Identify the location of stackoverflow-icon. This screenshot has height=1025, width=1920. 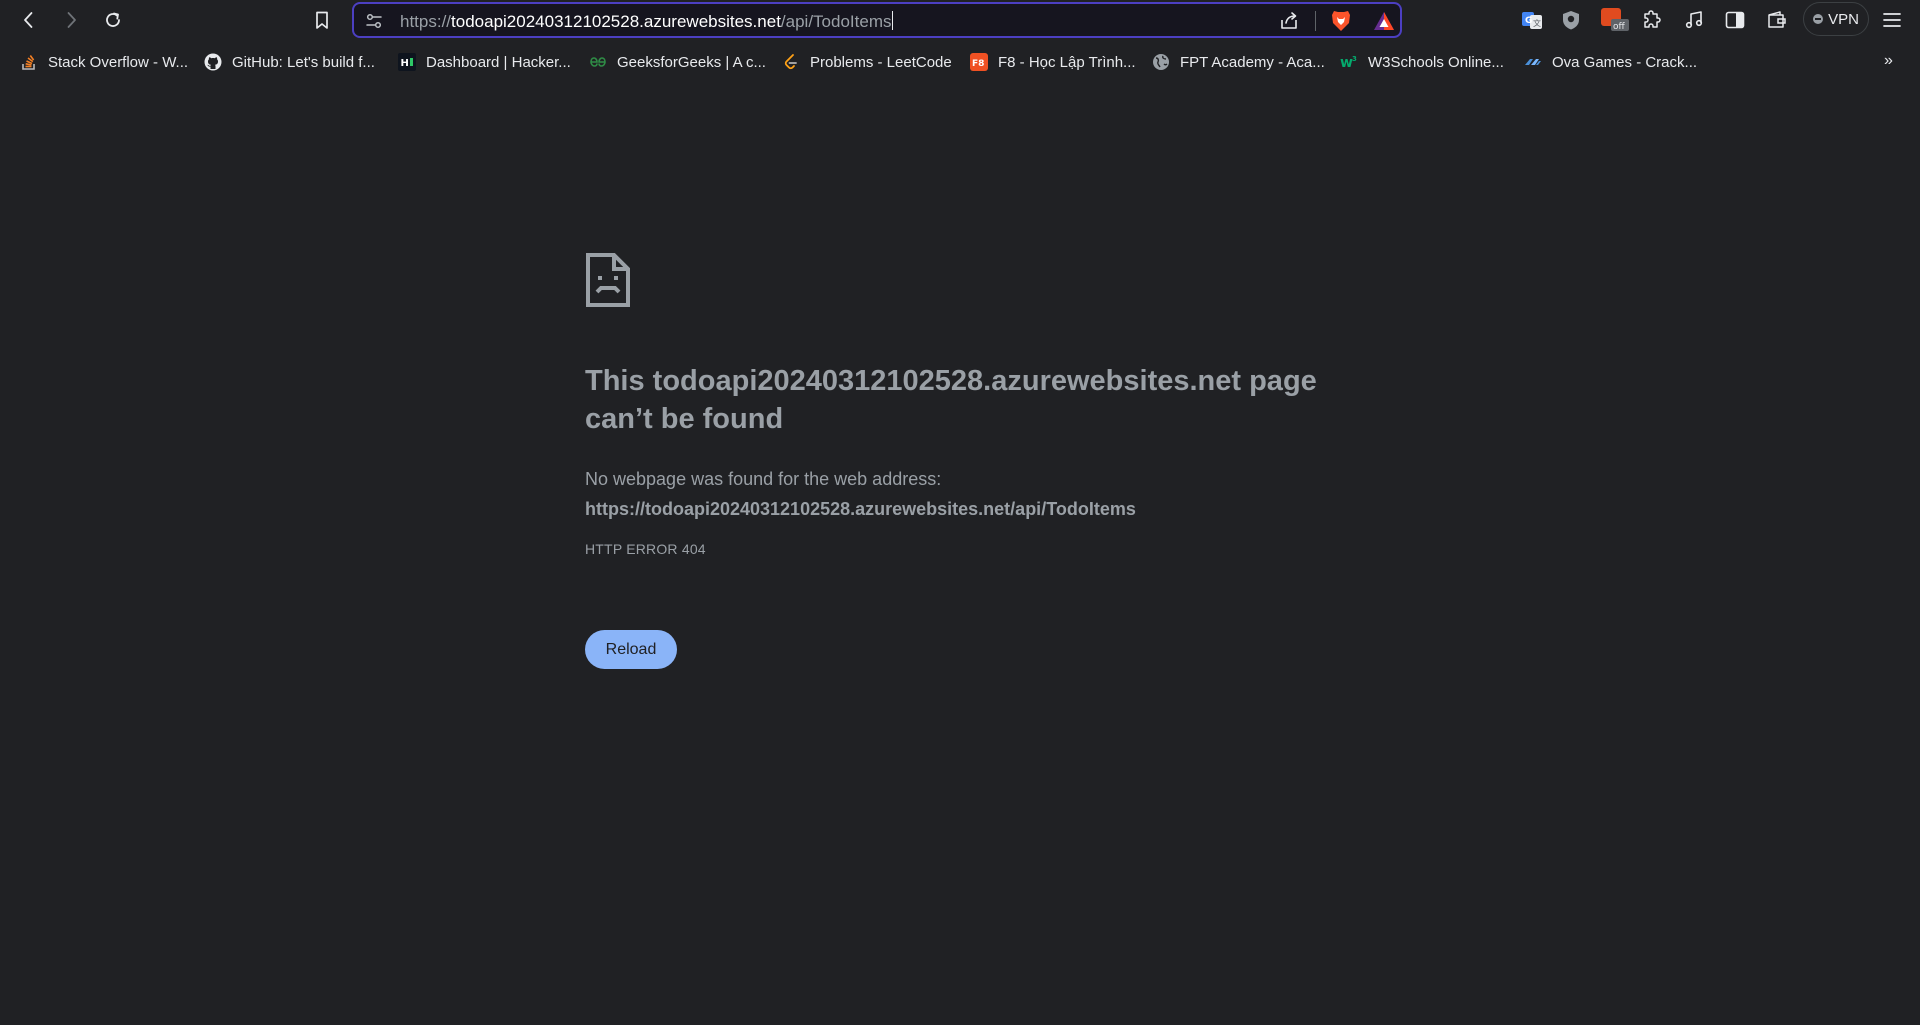
(29, 62).